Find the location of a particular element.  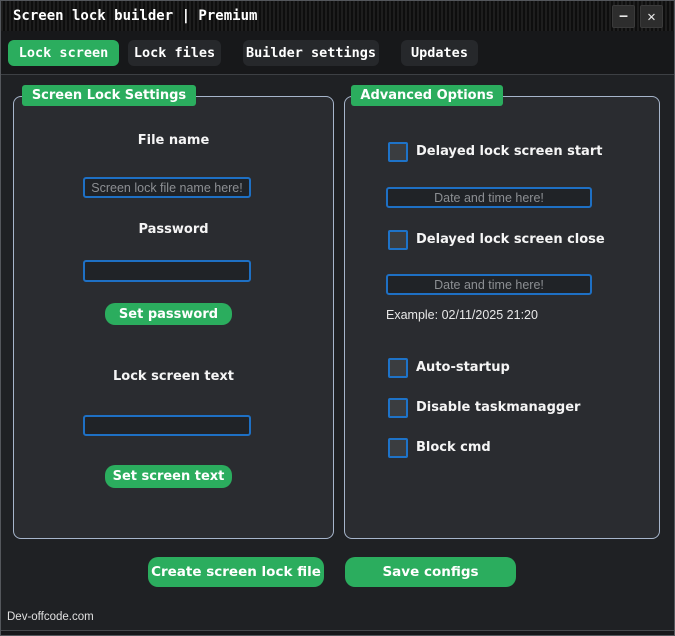

lock-screen-text-label: Lock screen text is located at coordinates (173, 376).